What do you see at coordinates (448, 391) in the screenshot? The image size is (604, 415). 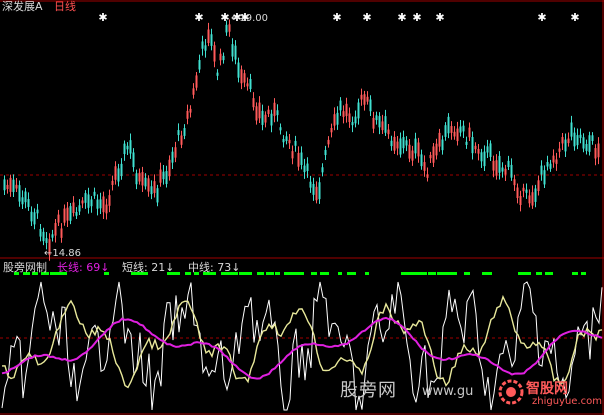 I see `watermark-site-url: www.gu` at bounding box center [448, 391].